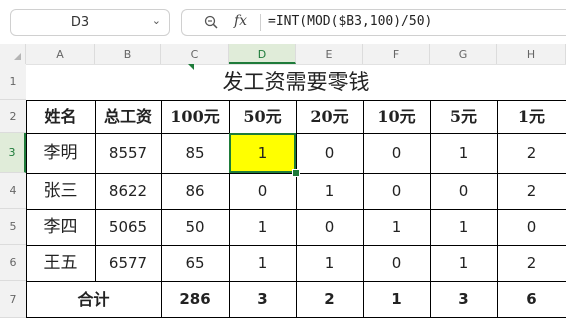 The height and width of the screenshot is (319, 566). What do you see at coordinates (60, 54) in the screenshot?
I see `col-header-a: A` at bounding box center [60, 54].